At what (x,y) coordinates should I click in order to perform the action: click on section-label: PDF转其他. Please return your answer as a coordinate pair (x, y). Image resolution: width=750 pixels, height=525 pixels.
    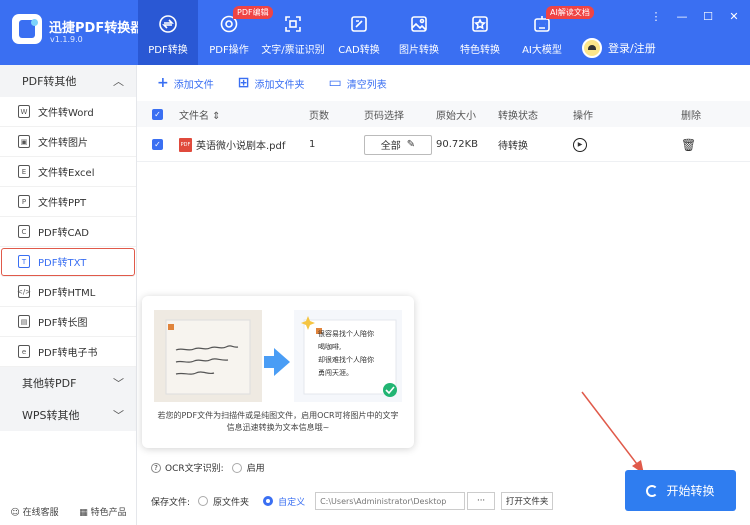
    Looking at the image, I should click on (49, 81).